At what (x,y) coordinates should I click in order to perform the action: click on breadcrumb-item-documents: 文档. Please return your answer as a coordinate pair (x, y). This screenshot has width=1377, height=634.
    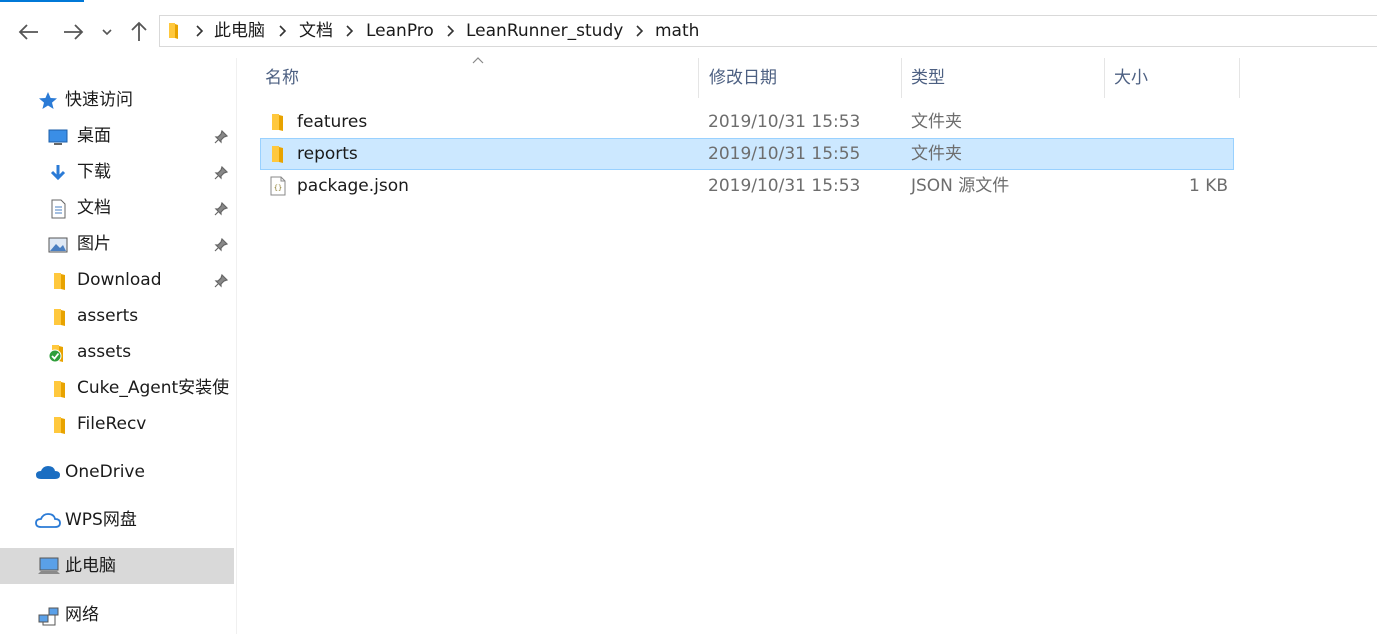
    Looking at the image, I should click on (316, 31).